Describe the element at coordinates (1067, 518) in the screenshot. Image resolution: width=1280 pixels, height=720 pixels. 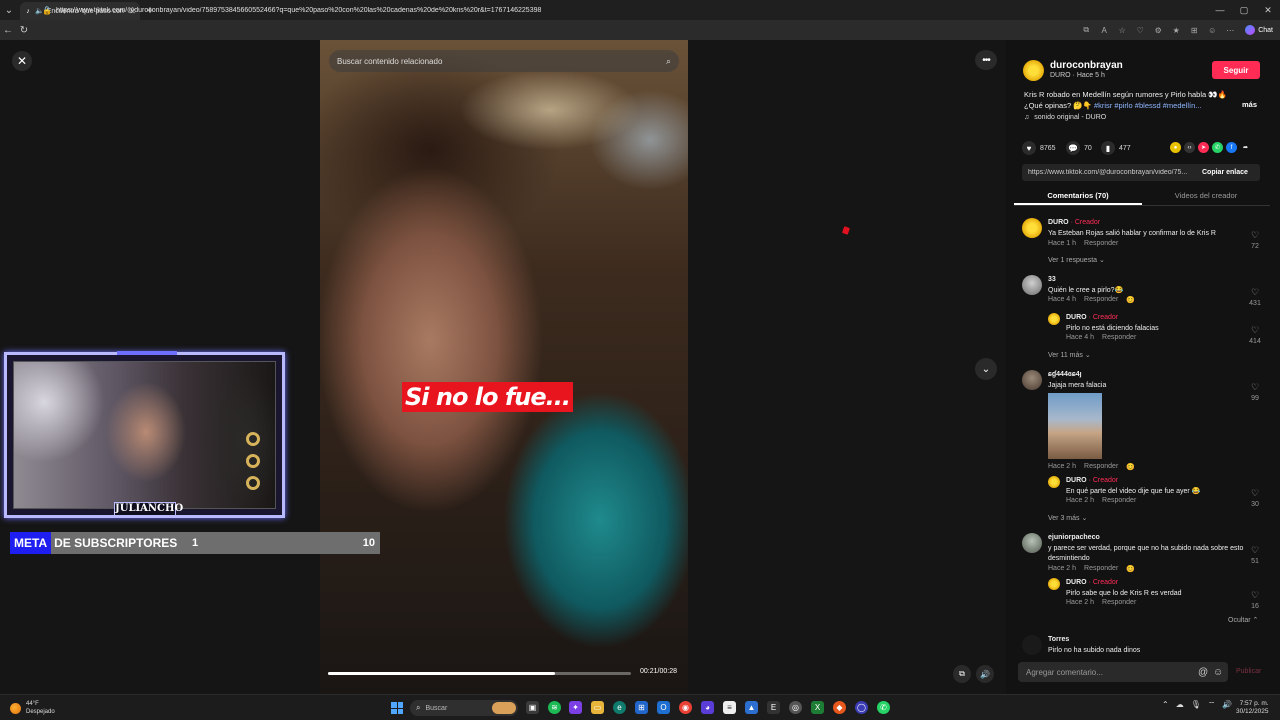
I see `view-more-link: Ver 3 más ⌄` at that location.